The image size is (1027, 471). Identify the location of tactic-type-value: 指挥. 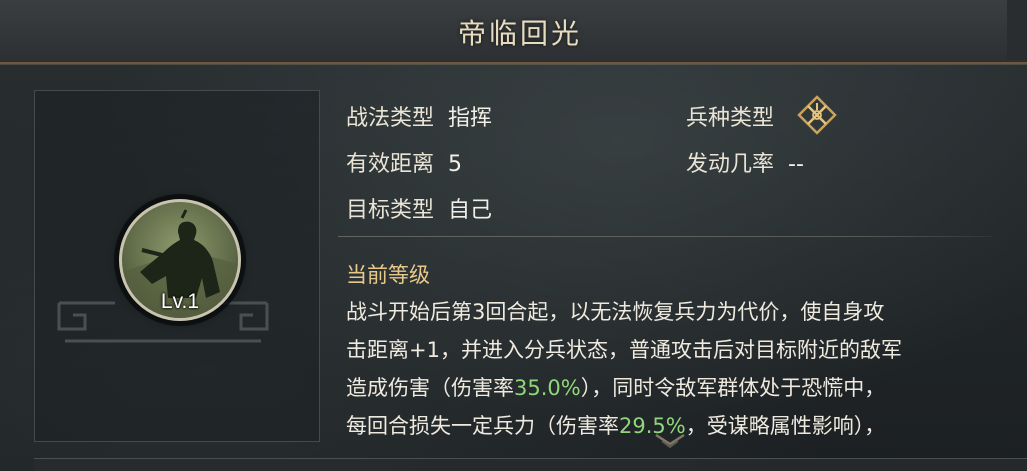
(470, 118).